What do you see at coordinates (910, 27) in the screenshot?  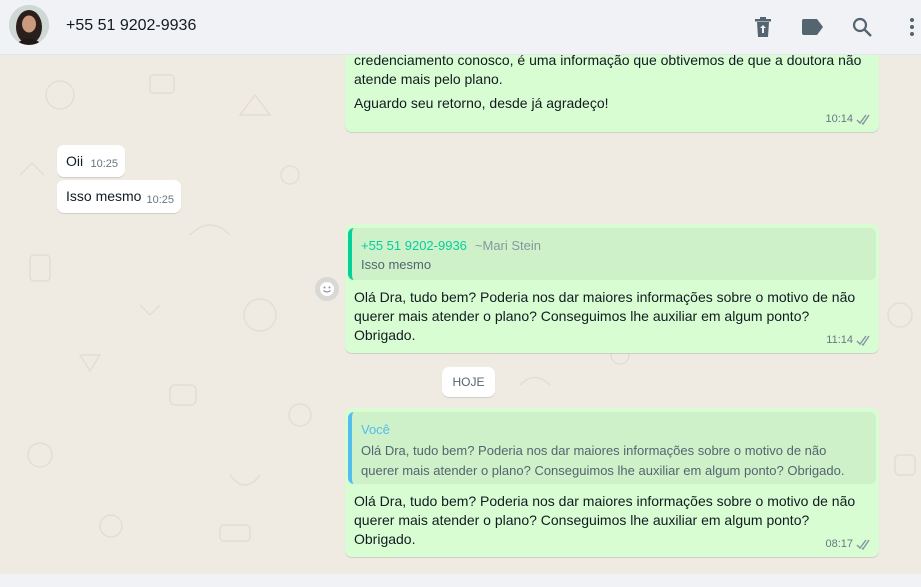 I see `menu-icon` at bounding box center [910, 27].